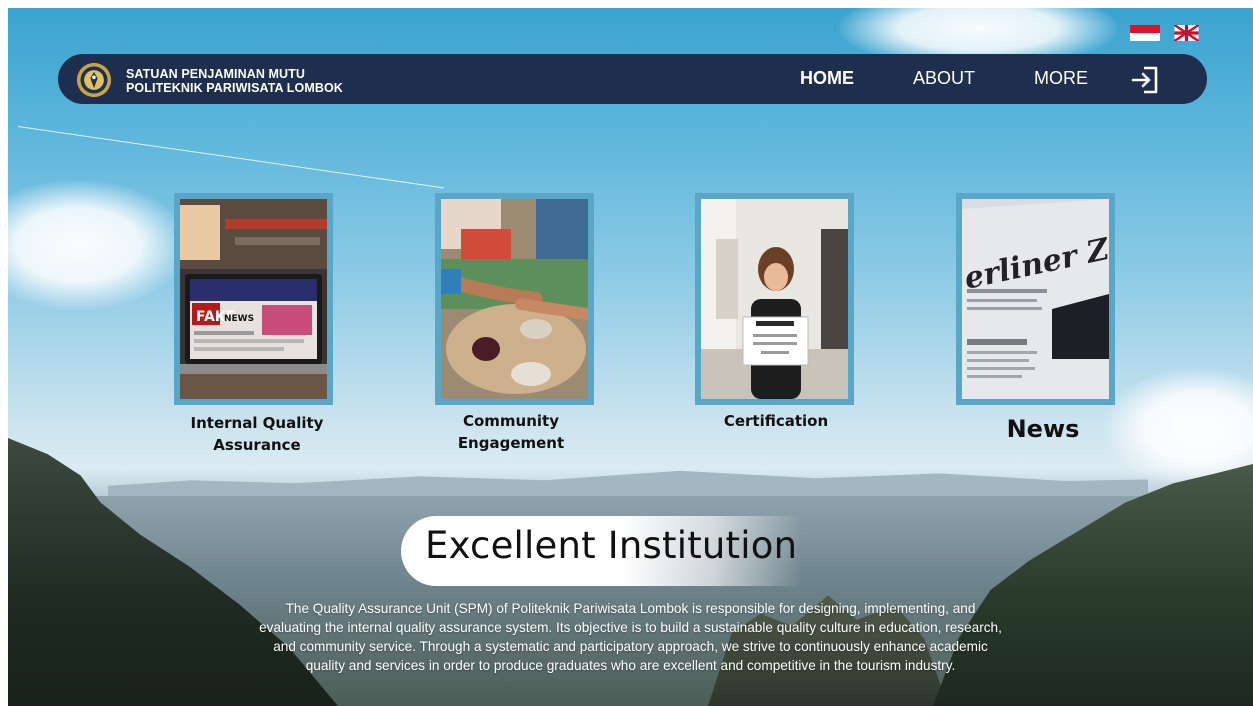  Describe the element at coordinates (239, 319) in the screenshot. I see `svg-text: NEWS` at that location.